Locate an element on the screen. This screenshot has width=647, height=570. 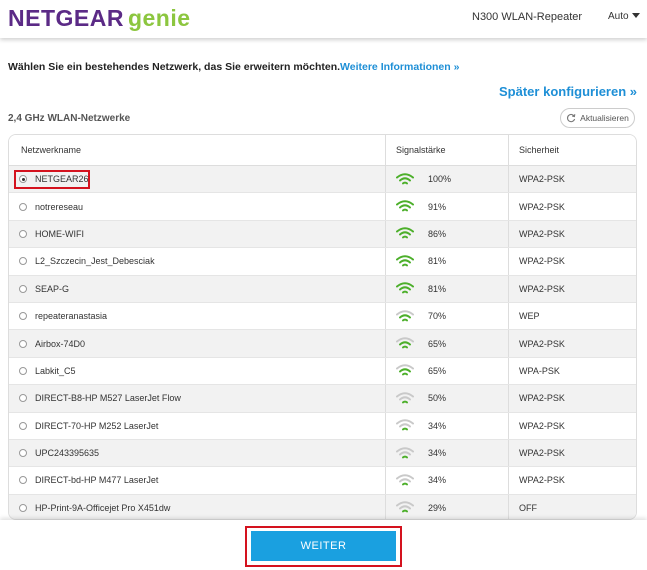
signal-cell: 100% is located at coordinates (447, 179).